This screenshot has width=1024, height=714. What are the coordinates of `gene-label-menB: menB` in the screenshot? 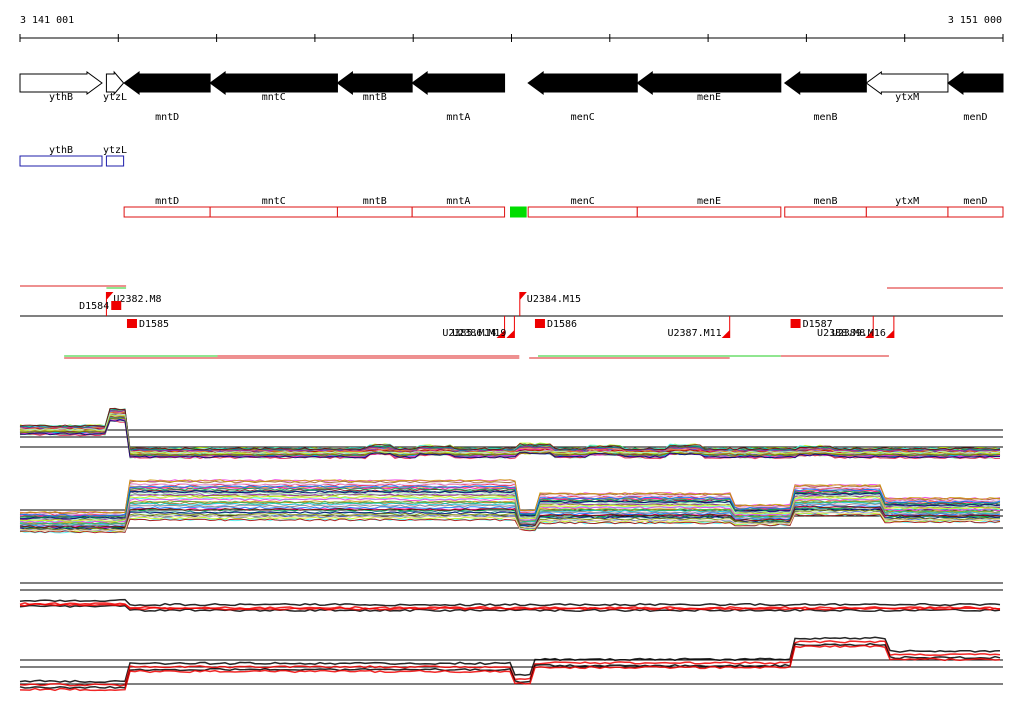 It's located at (826, 117).